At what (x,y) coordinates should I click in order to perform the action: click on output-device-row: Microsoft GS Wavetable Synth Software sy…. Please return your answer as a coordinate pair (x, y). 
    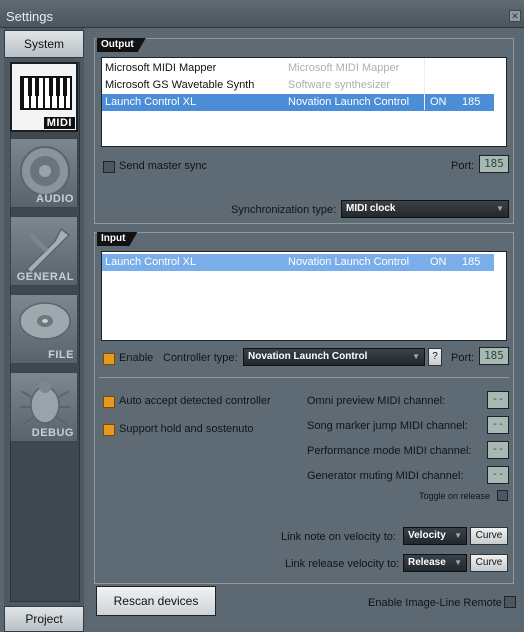
    Looking at the image, I should click on (304, 85).